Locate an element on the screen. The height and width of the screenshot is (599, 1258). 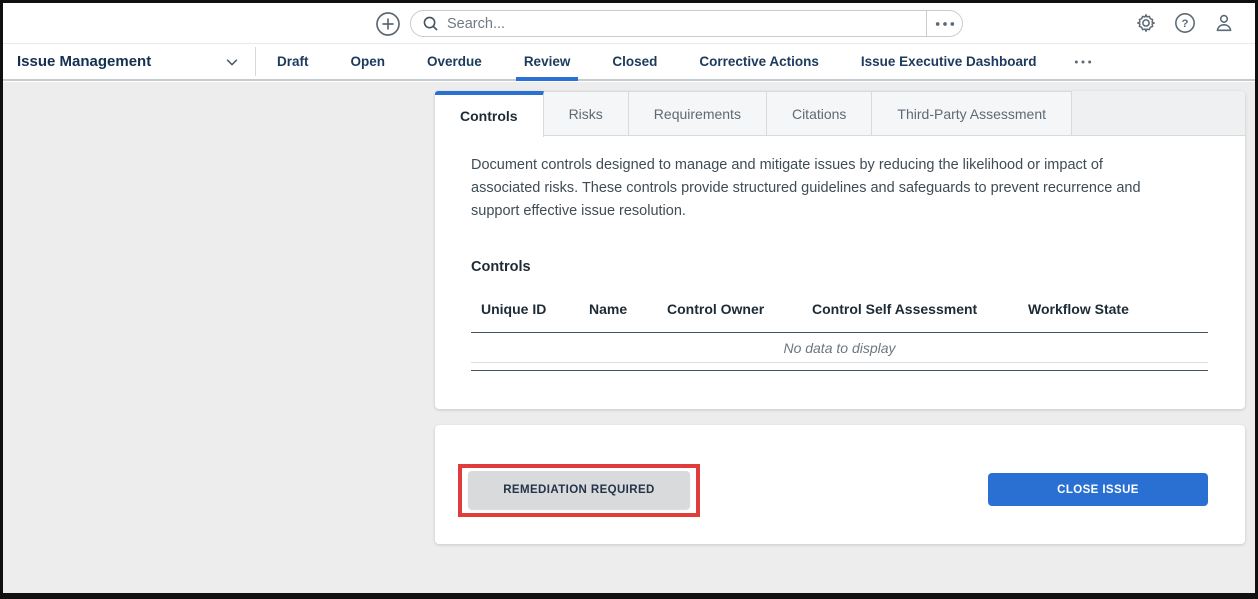
gear-icon is located at coordinates (1146, 23).